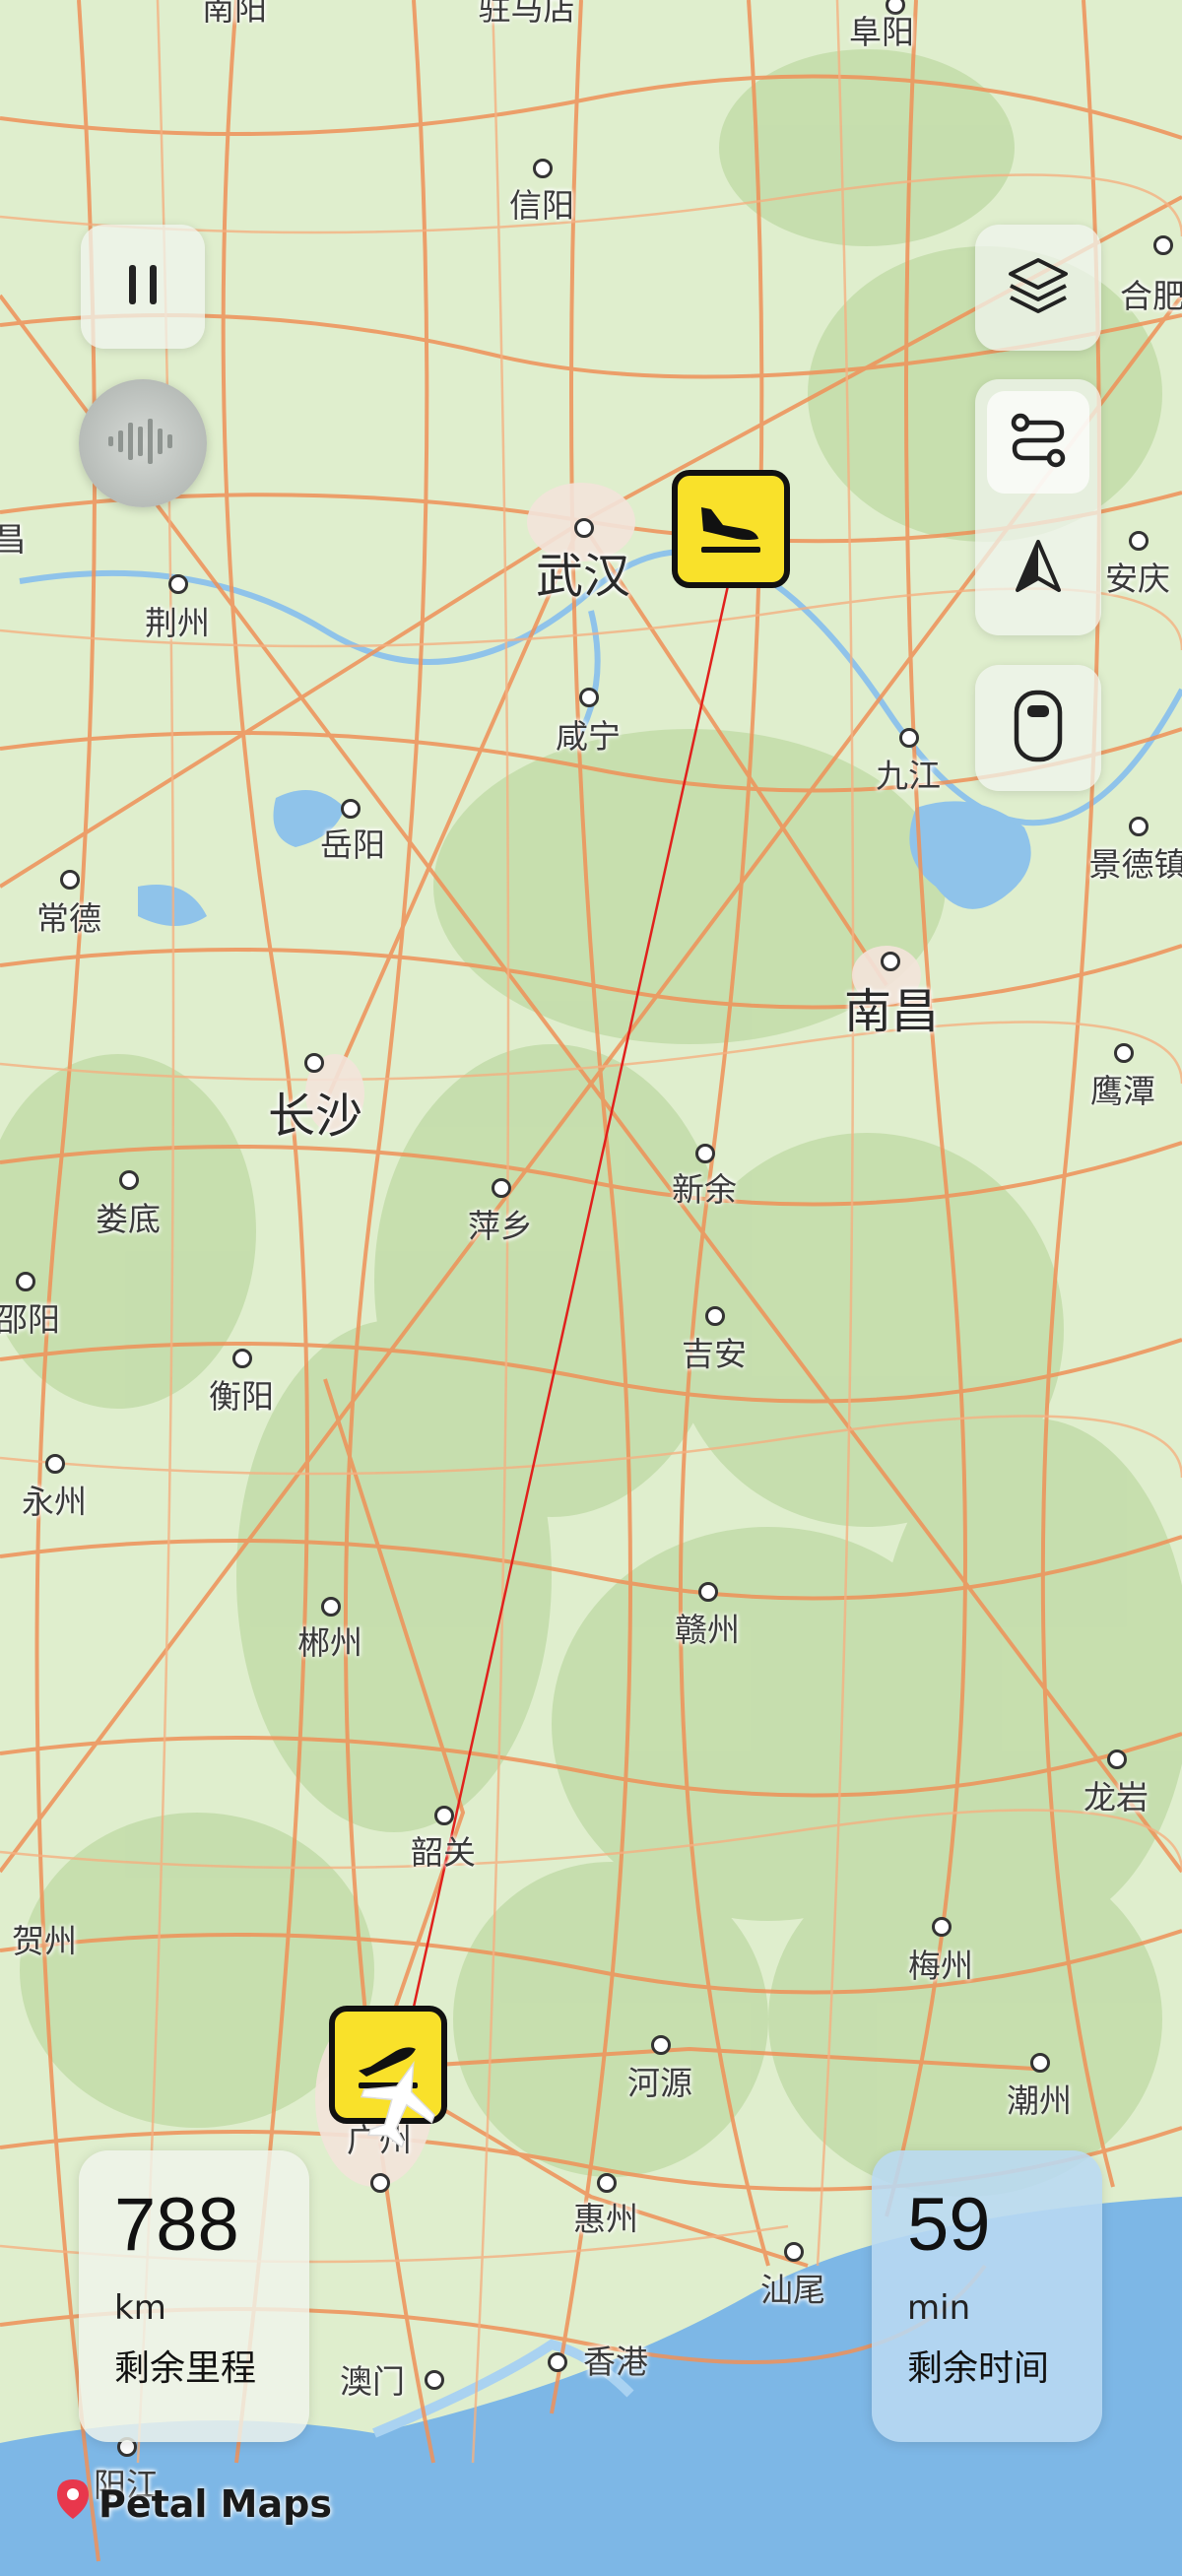 This screenshot has height=2576, width=1182. What do you see at coordinates (939, 2308) in the screenshot?
I see `remaining-time-unit: min` at bounding box center [939, 2308].